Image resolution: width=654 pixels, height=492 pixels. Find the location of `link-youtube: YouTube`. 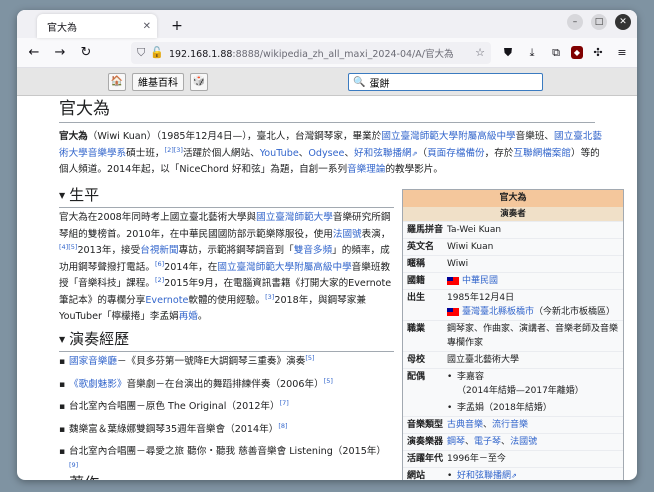

link-youtube: YouTube is located at coordinates (279, 153).